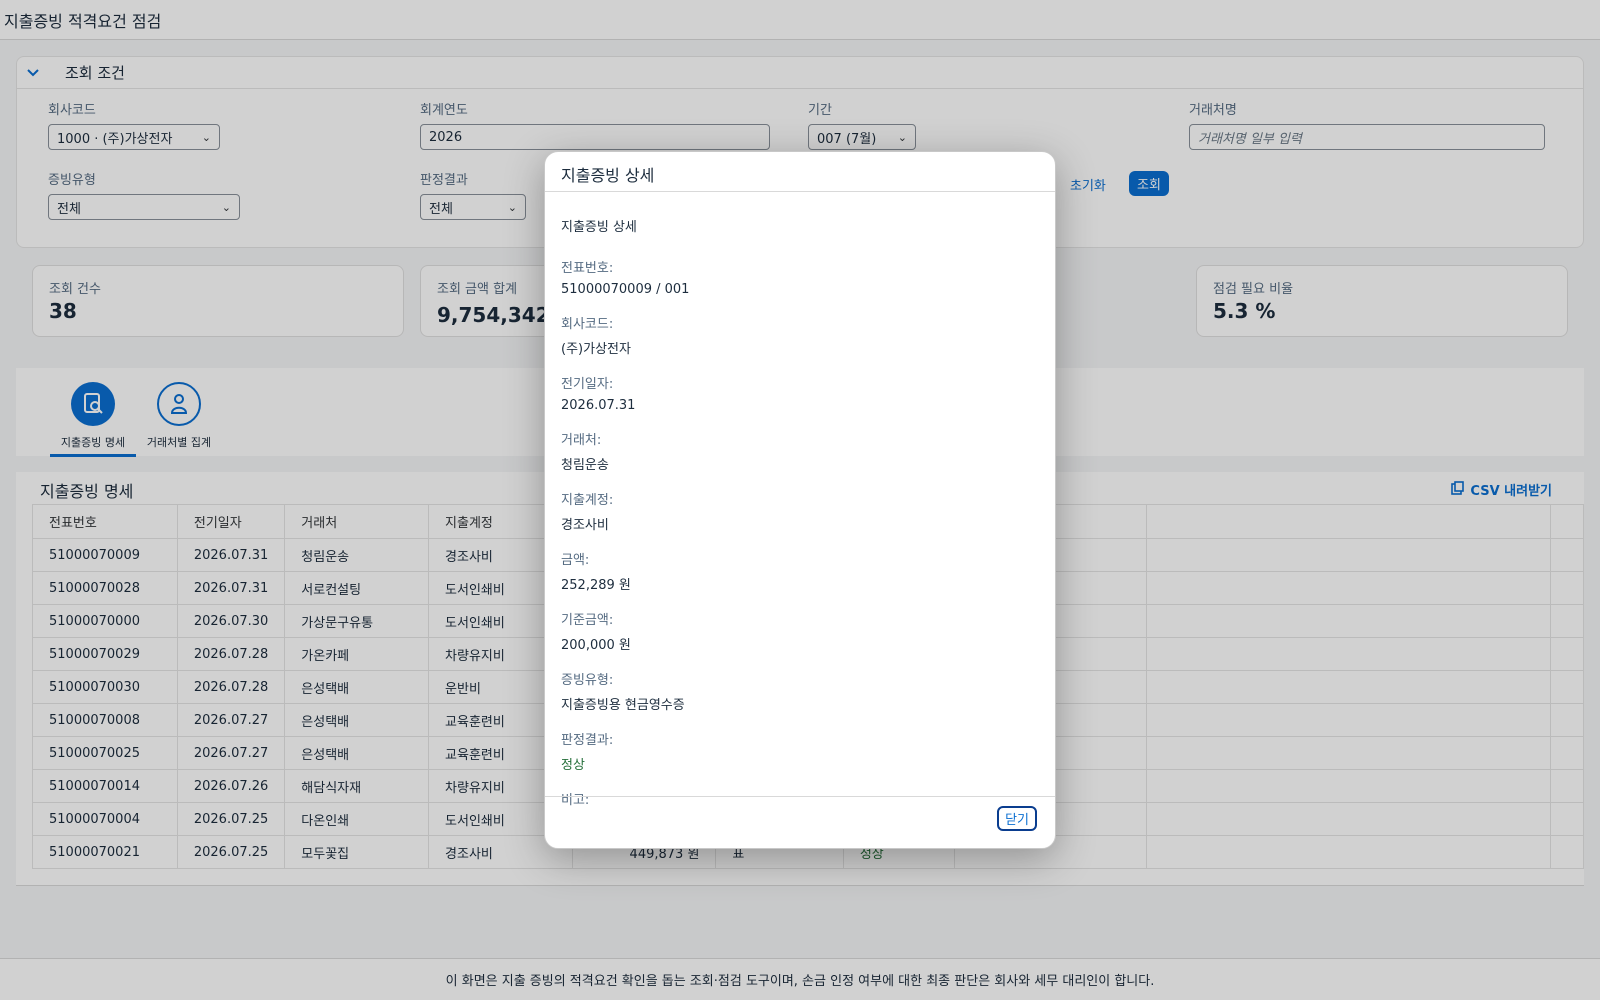 The image size is (1600, 1000). I want to click on detail-row: 금액: 252,289 원, so click(800, 571).